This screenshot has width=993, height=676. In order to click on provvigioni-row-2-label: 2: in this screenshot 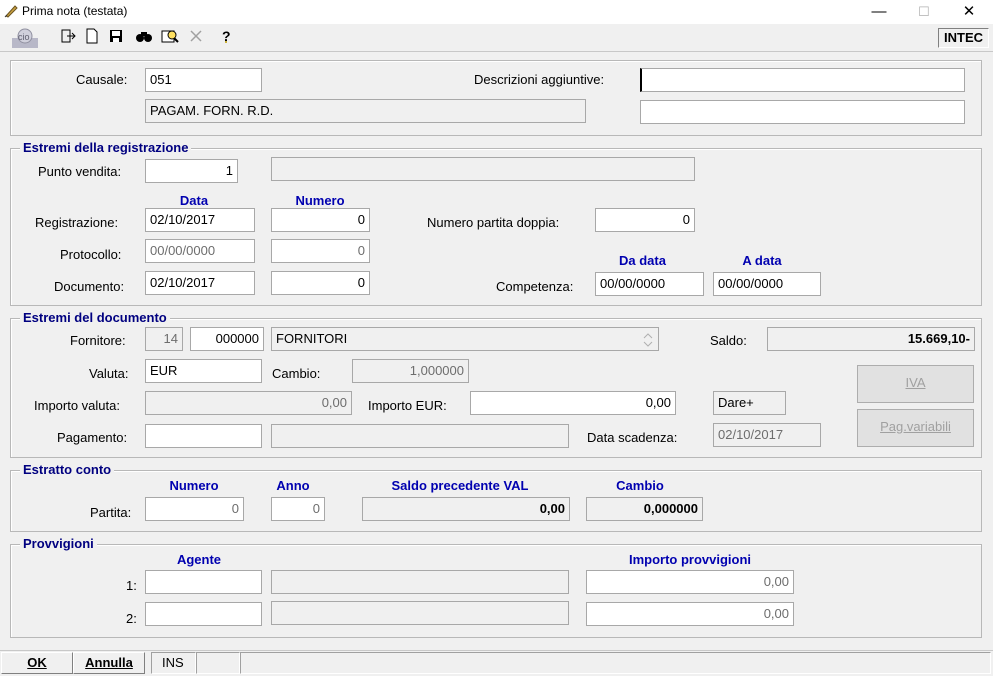, I will do `click(131, 618)`.